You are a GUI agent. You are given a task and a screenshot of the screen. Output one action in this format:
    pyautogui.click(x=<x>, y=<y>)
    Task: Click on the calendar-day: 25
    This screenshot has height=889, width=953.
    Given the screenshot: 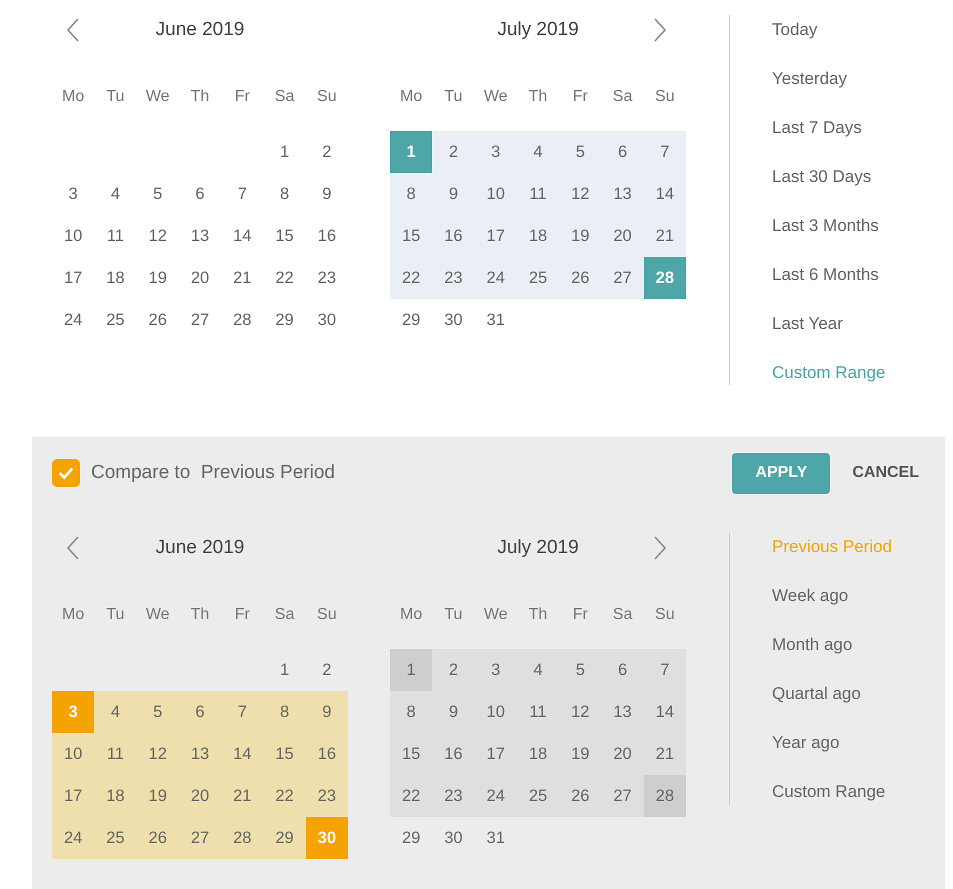 What is the action you would take?
    pyautogui.click(x=115, y=838)
    